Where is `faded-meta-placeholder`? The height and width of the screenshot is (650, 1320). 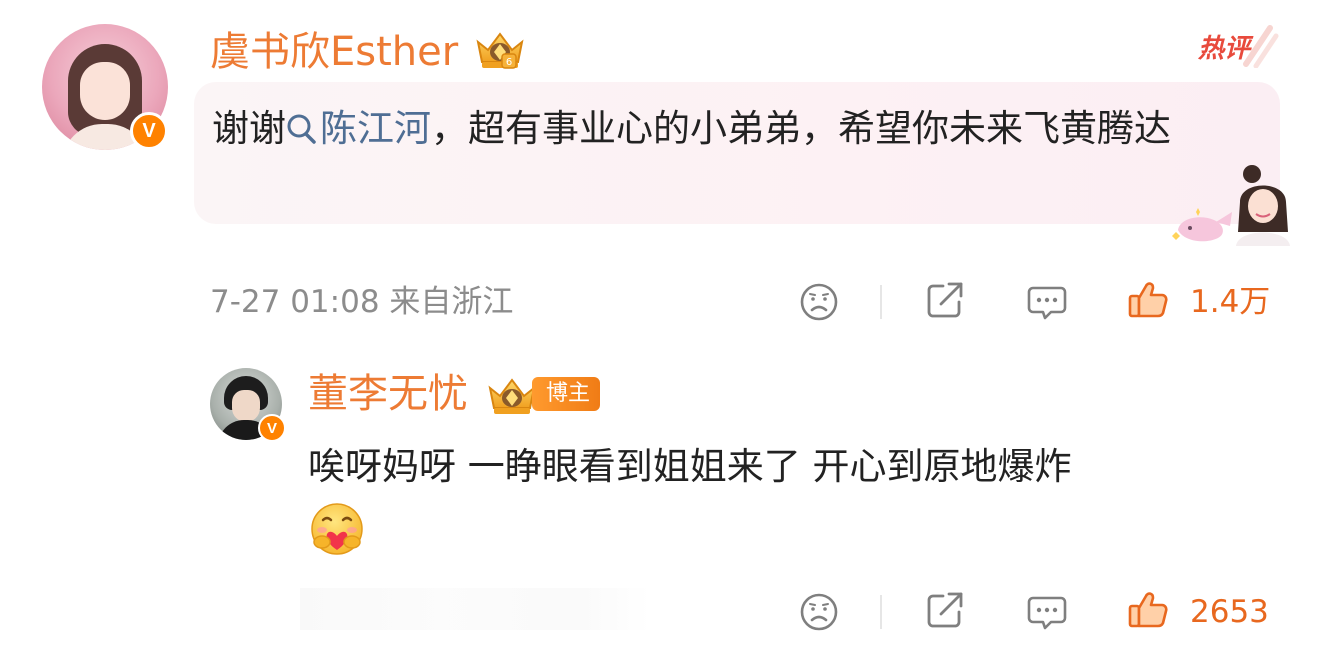
faded-meta-placeholder is located at coordinates (475, 609).